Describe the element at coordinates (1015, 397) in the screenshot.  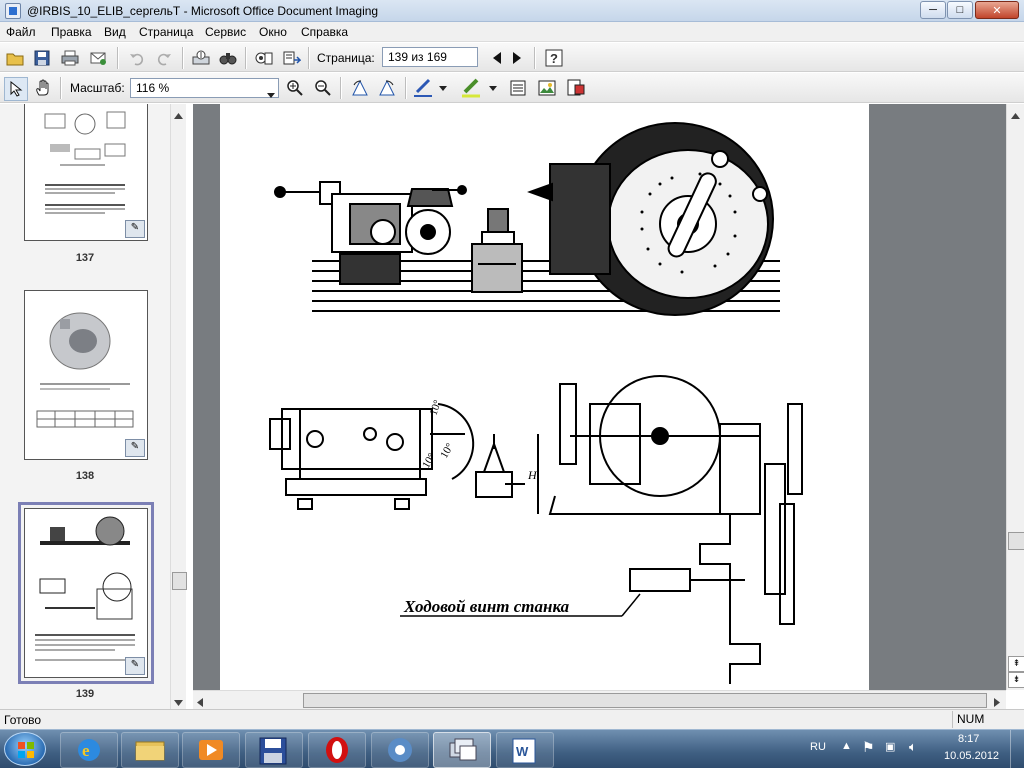
I see `document-vertical-scrollbar: ⇞ ⇟` at that location.